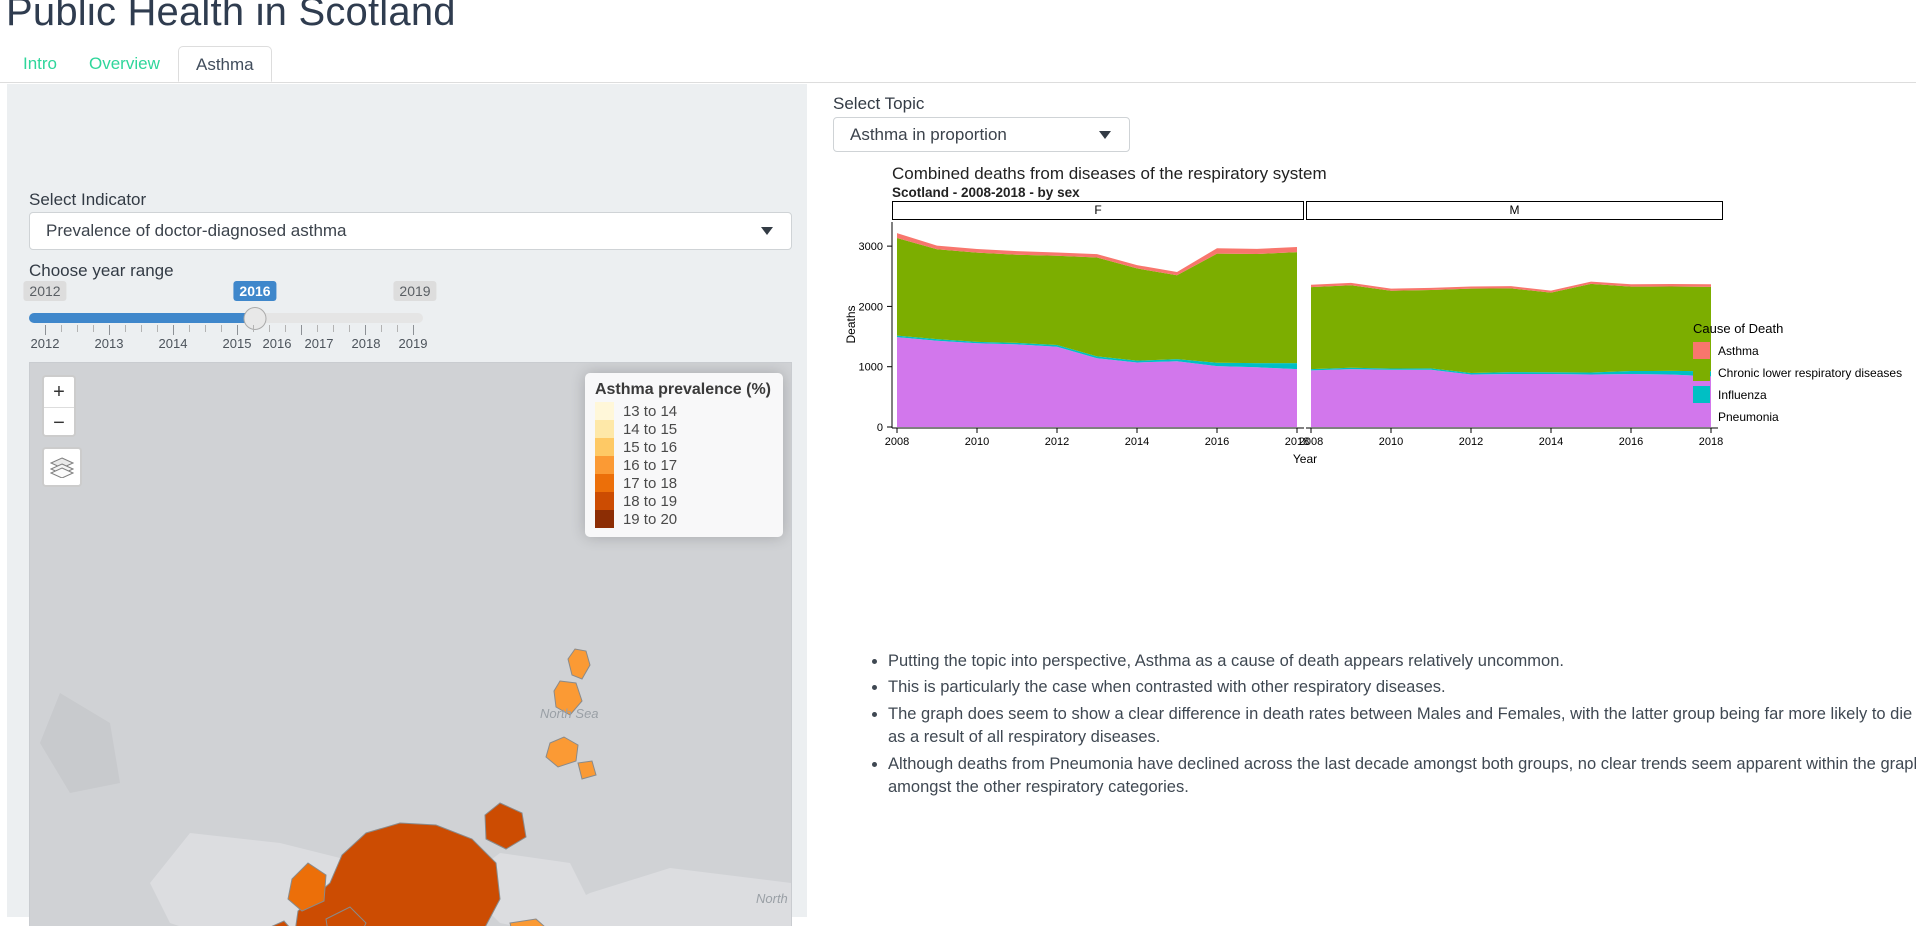 This screenshot has width=1916, height=926. I want to click on legend-item: 14 to 15, so click(682, 429).